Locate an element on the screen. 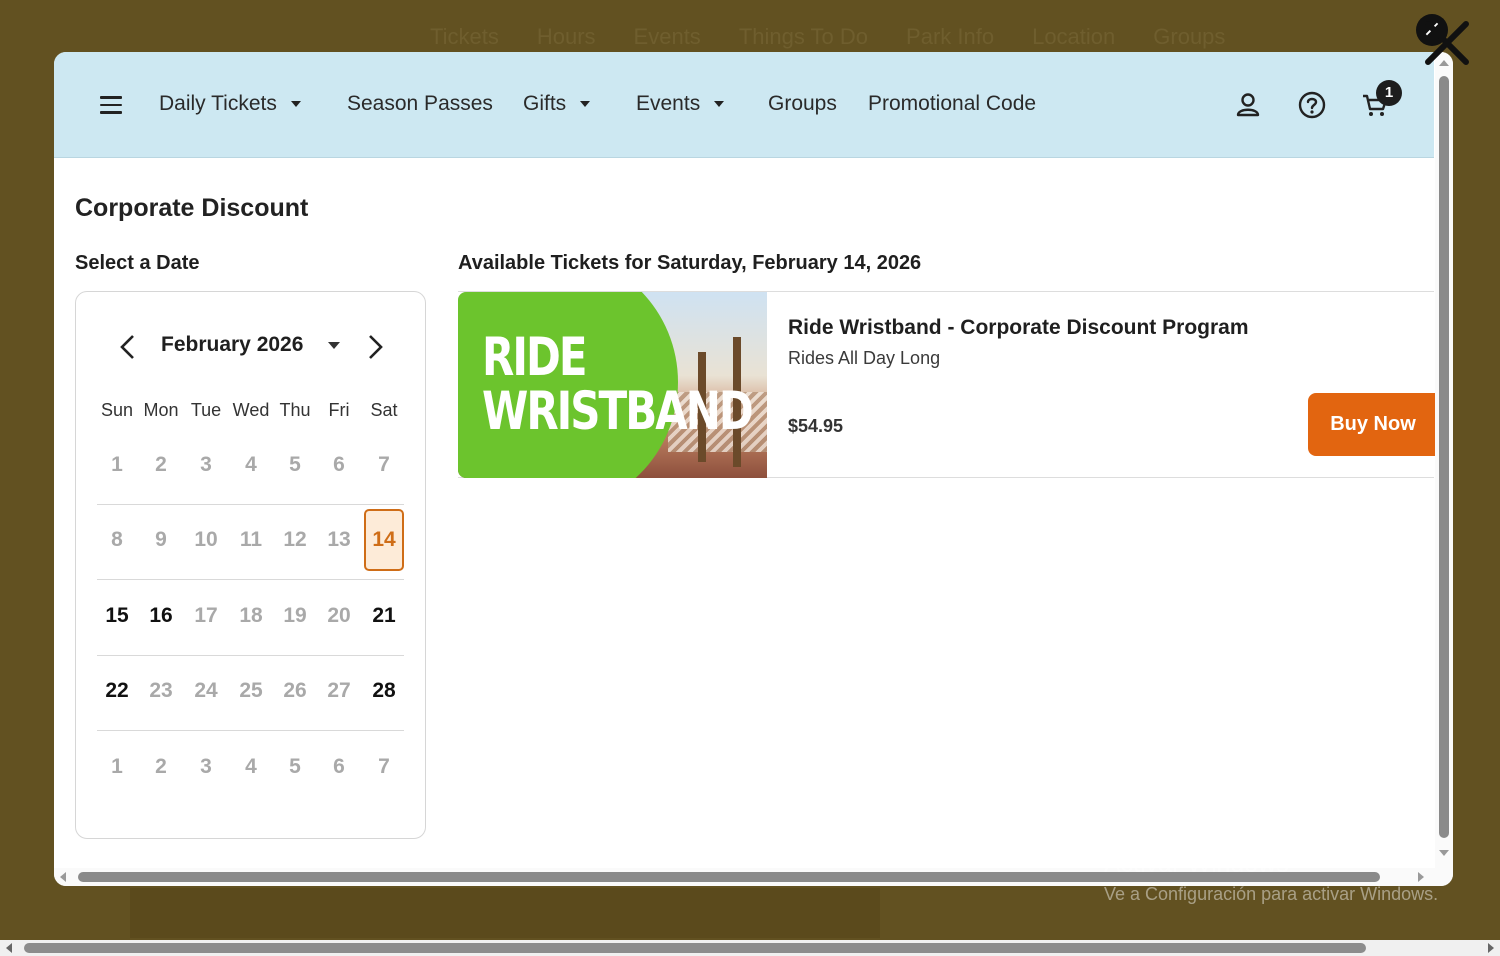 This screenshot has height=956, width=1500. calendar-day: 28 is located at coordinates (384, 691).